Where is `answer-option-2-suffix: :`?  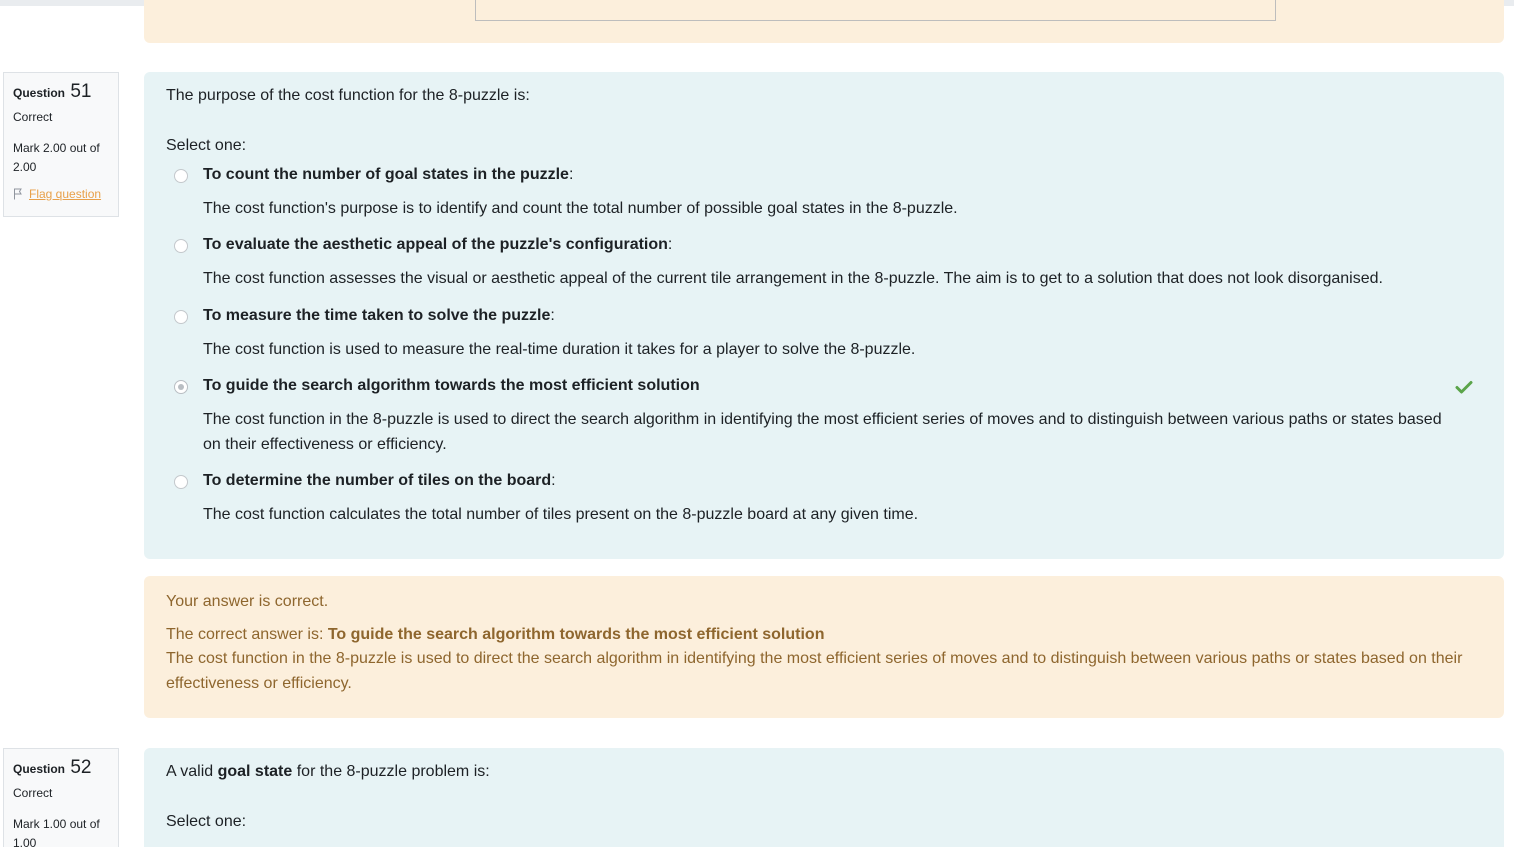
answer-option-2-suffix: : is located at coordinates (670, 244).